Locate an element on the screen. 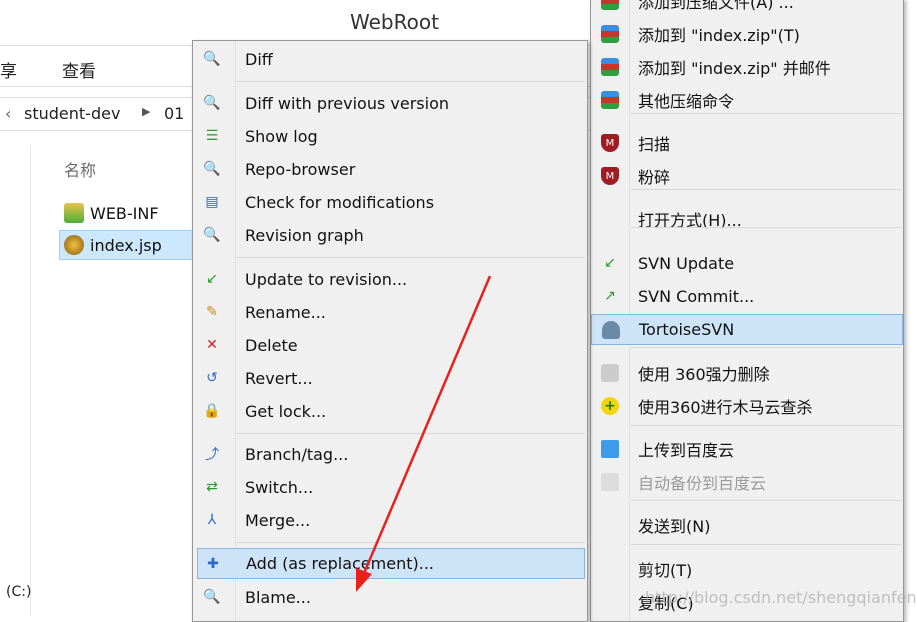 Image resolution: width=917 pixels, height=622 pixels. watermark: http://blog.csdn.net/shengqianfeng is located at coordinates (781, 597).